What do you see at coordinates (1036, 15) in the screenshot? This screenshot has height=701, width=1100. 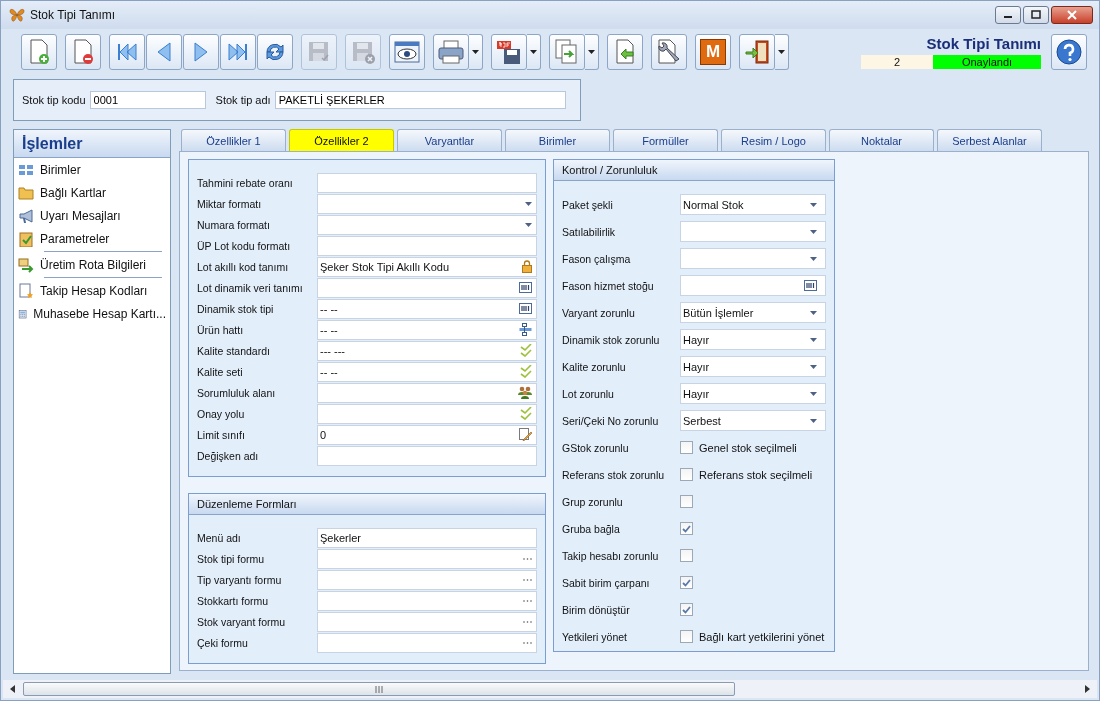 I see `maximize-button` at bounding box center [1036, 15].